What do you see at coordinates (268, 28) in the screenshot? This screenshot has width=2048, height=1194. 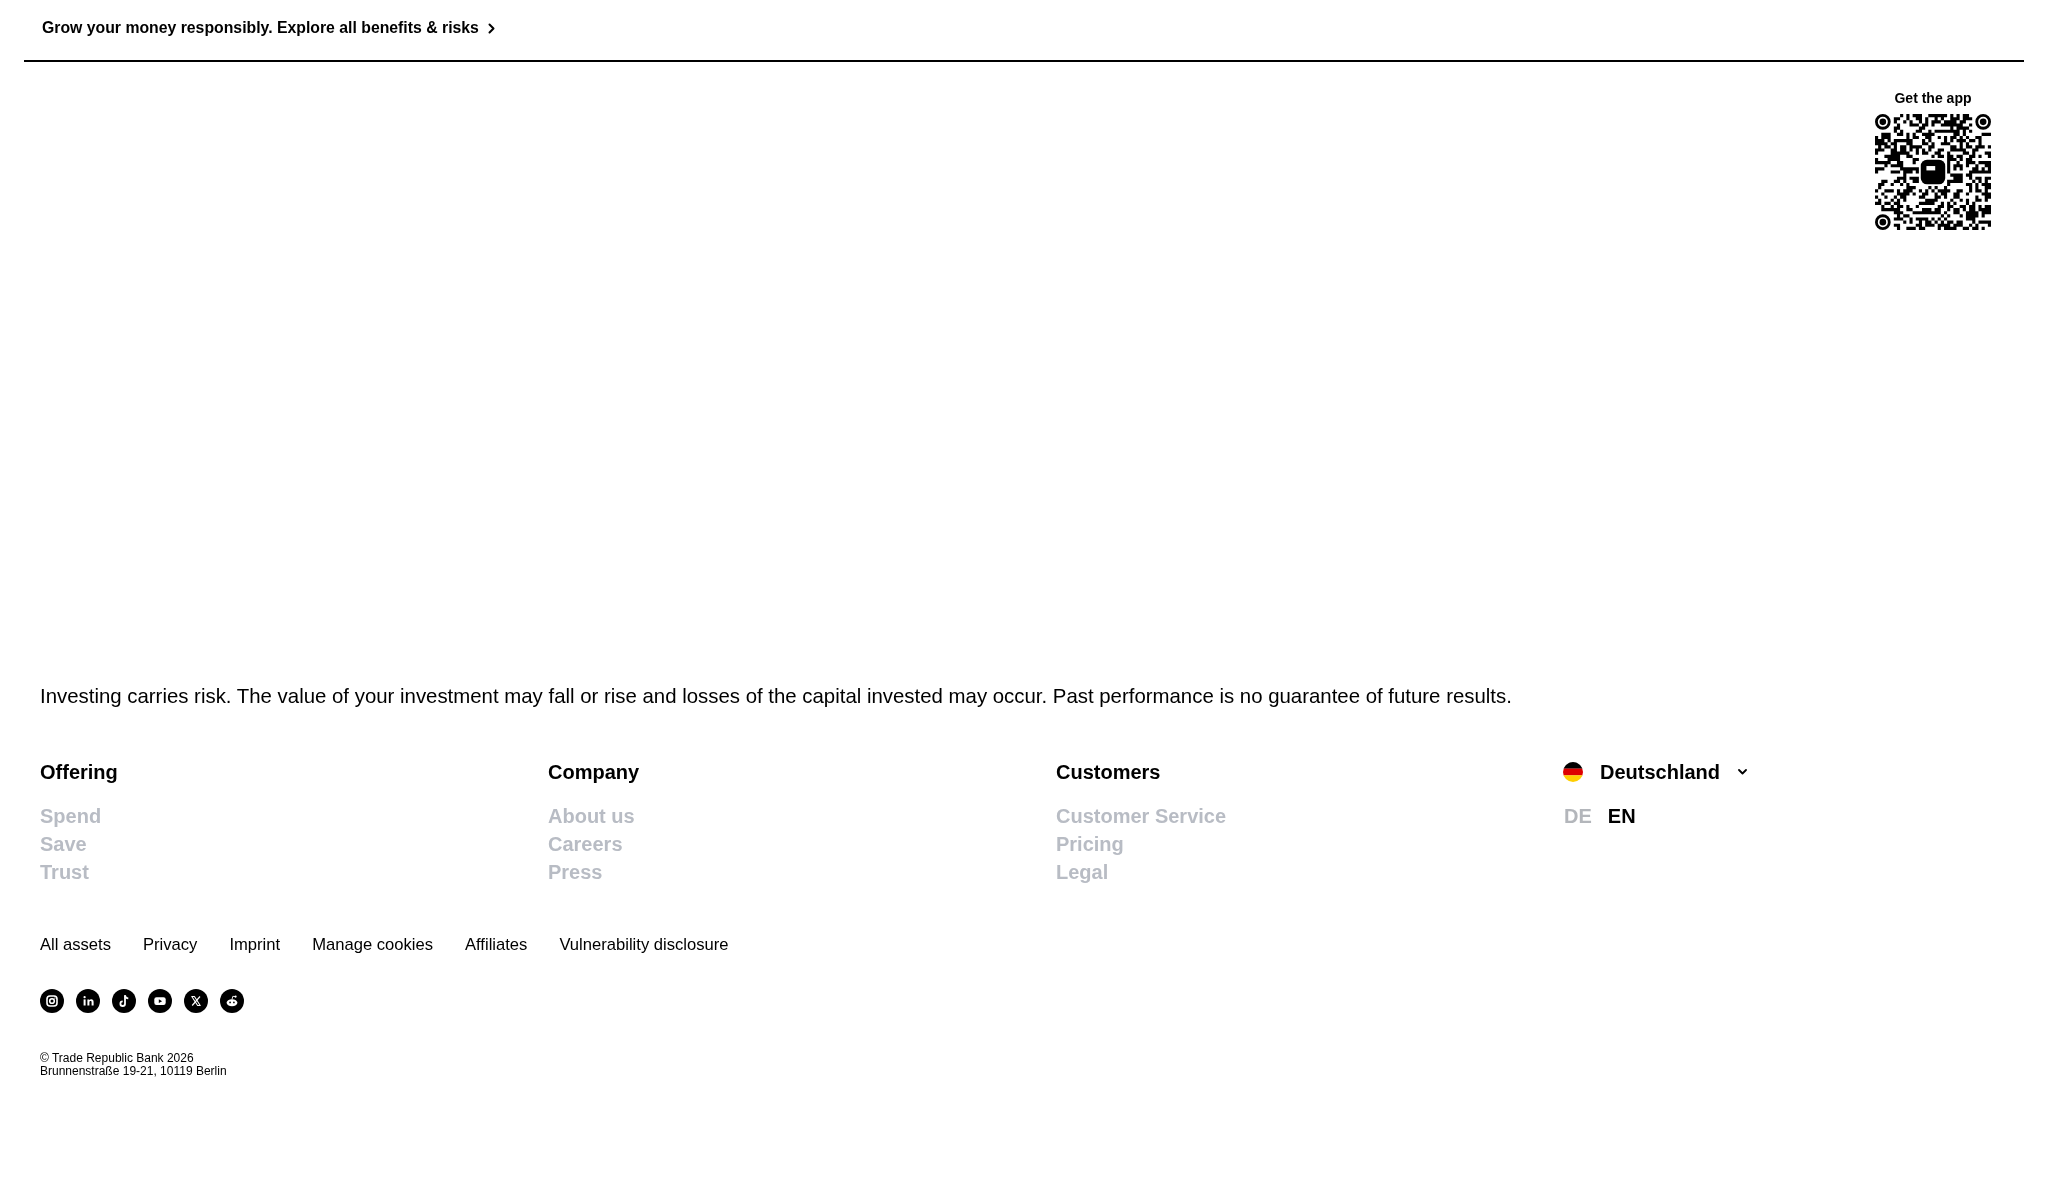 I see `banner-link: Grow your money responsibly. Explore all benefits & risks` at bounding box center [268, 28].